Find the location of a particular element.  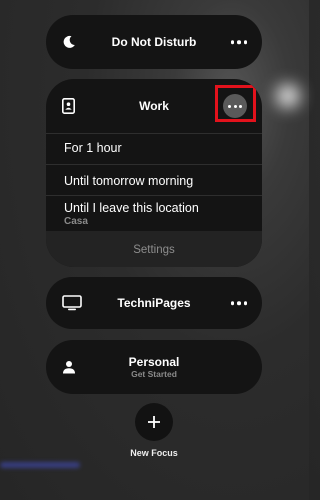

background-blur-light is located at coordinates (288, 96).